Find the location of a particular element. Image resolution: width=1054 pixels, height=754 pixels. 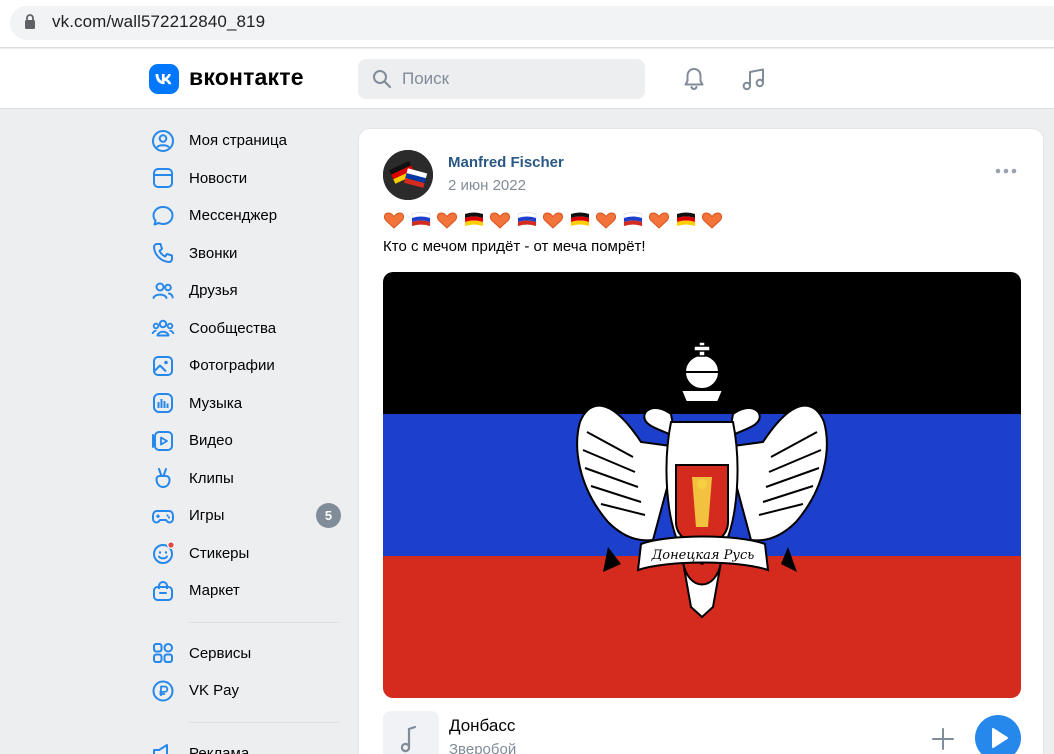

sidebar-item-label: Сервисы is located at coordinates (220, 653).